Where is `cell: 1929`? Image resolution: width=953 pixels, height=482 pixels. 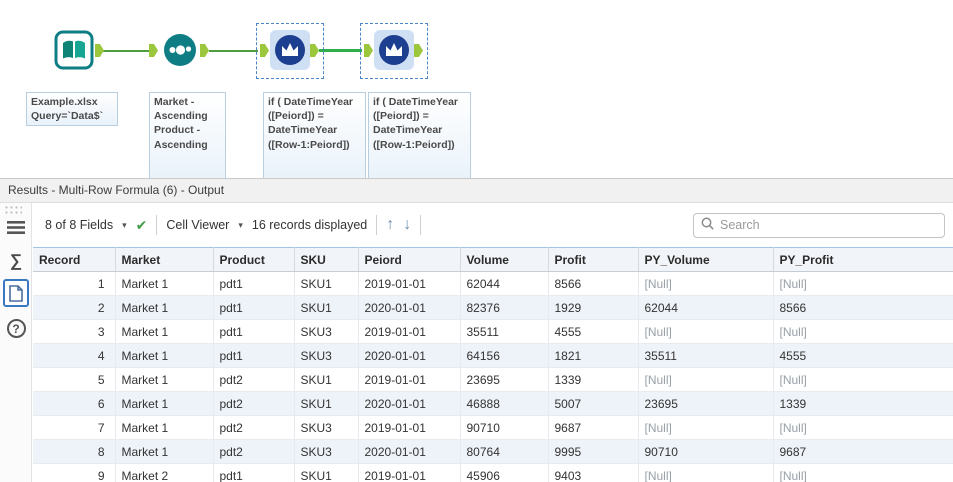
cell: 1929 is located at coordinates (593, 307).